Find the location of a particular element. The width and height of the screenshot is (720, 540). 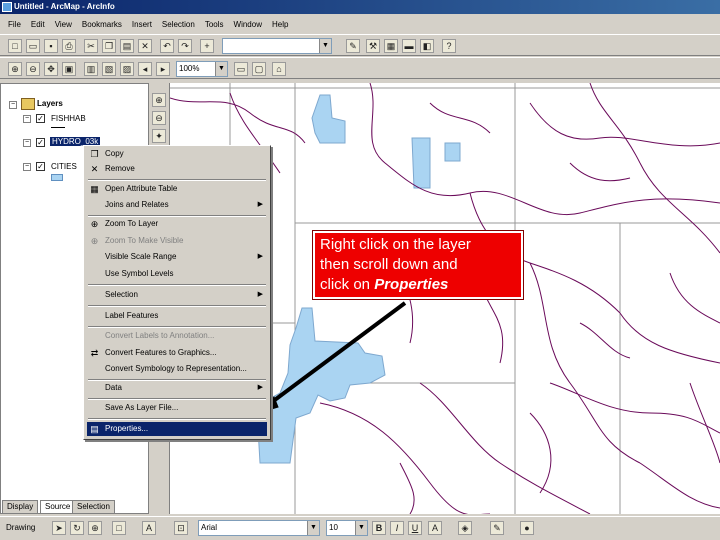

toc-layer-cities: CITIES is located at coordinates (64, 166).